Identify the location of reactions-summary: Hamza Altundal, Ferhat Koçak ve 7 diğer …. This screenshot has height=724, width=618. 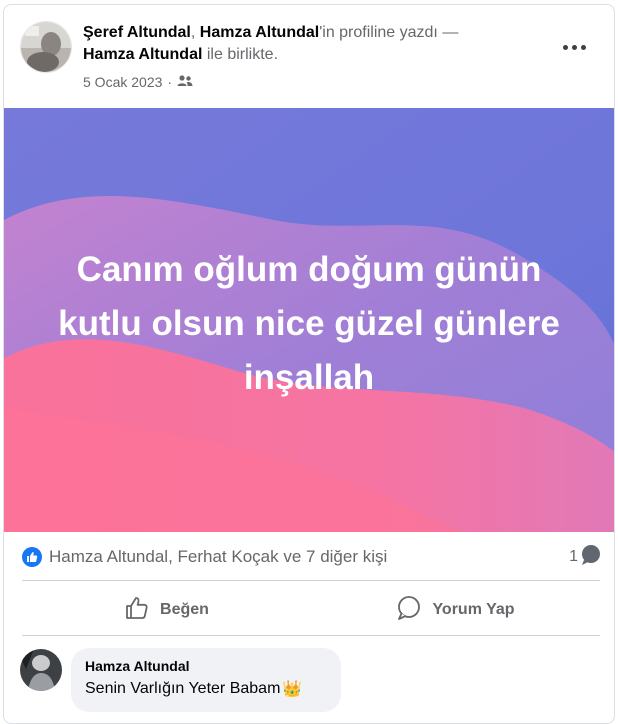
(312, 557).